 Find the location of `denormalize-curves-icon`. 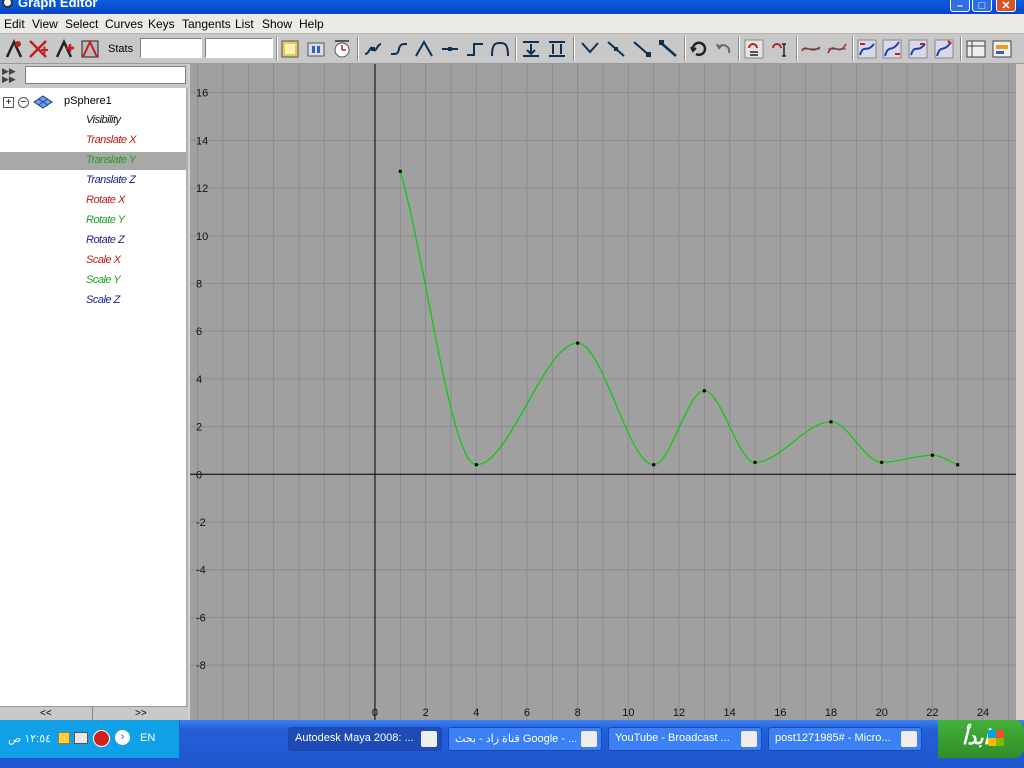

denormalize-curves-icon is located at coordinates (837, 49).